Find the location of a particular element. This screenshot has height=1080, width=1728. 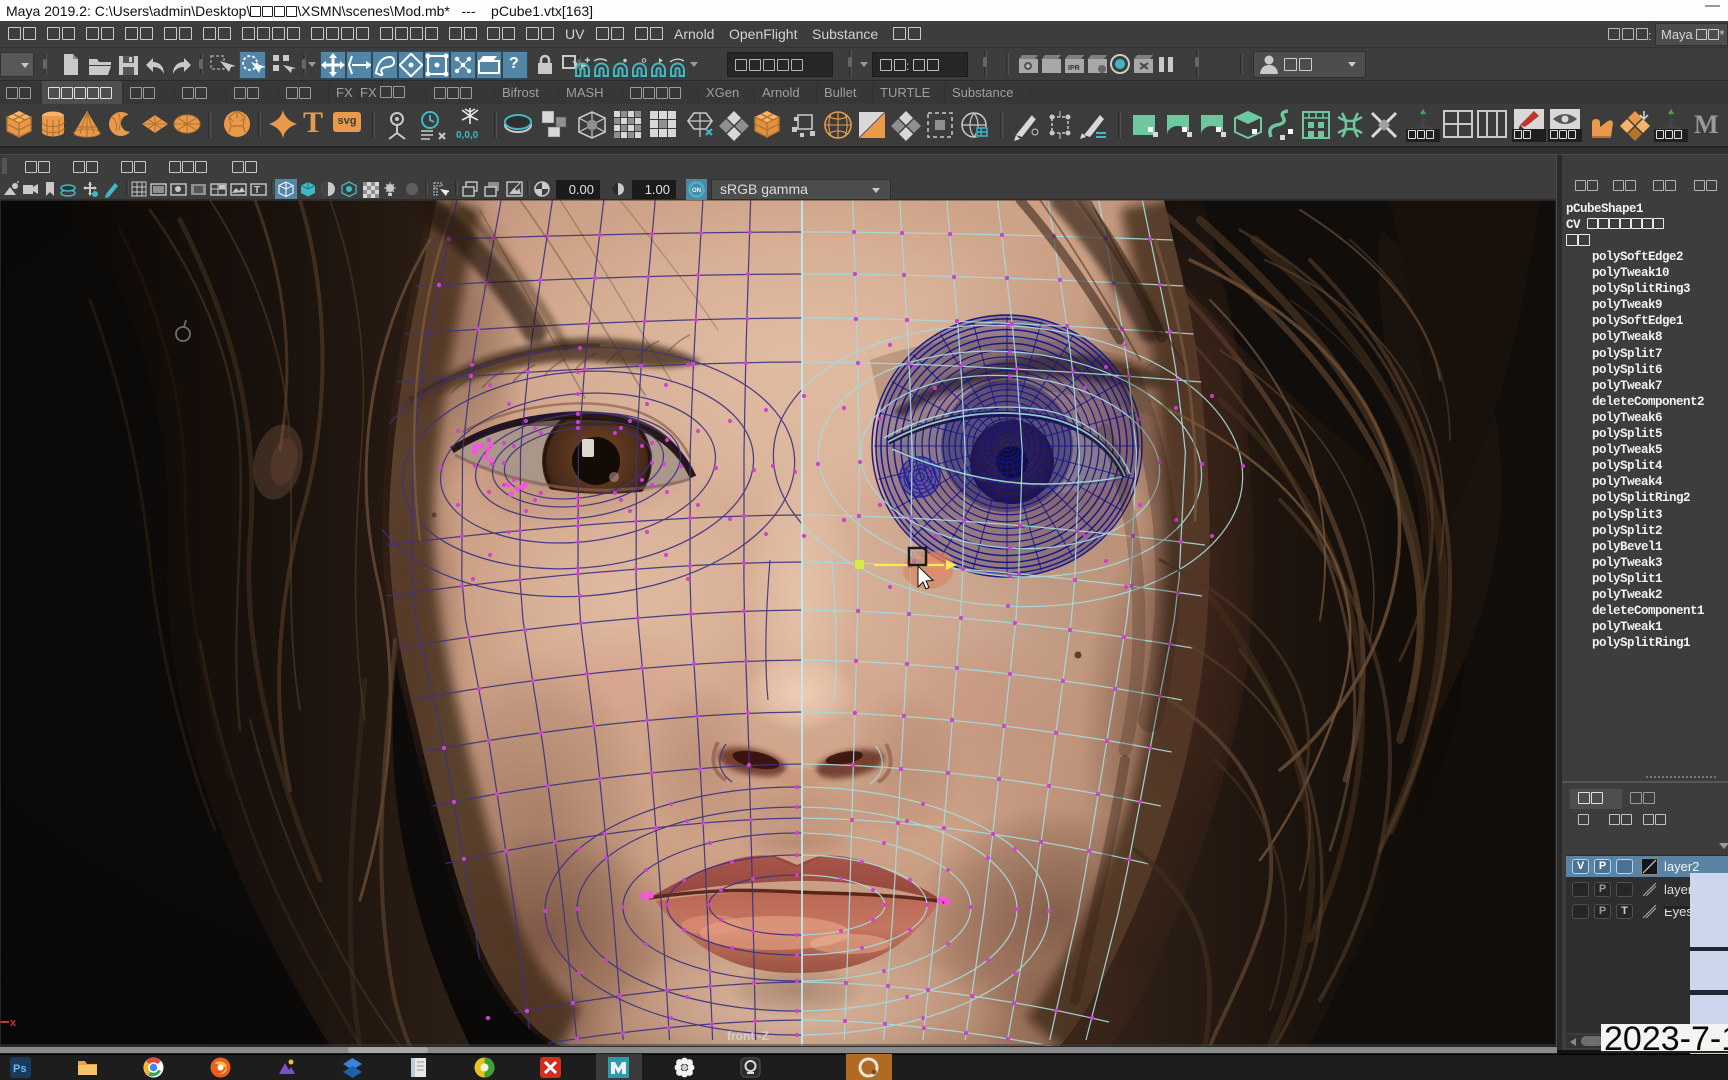

svg-text: IPR is located at coordinates (1074, 68).